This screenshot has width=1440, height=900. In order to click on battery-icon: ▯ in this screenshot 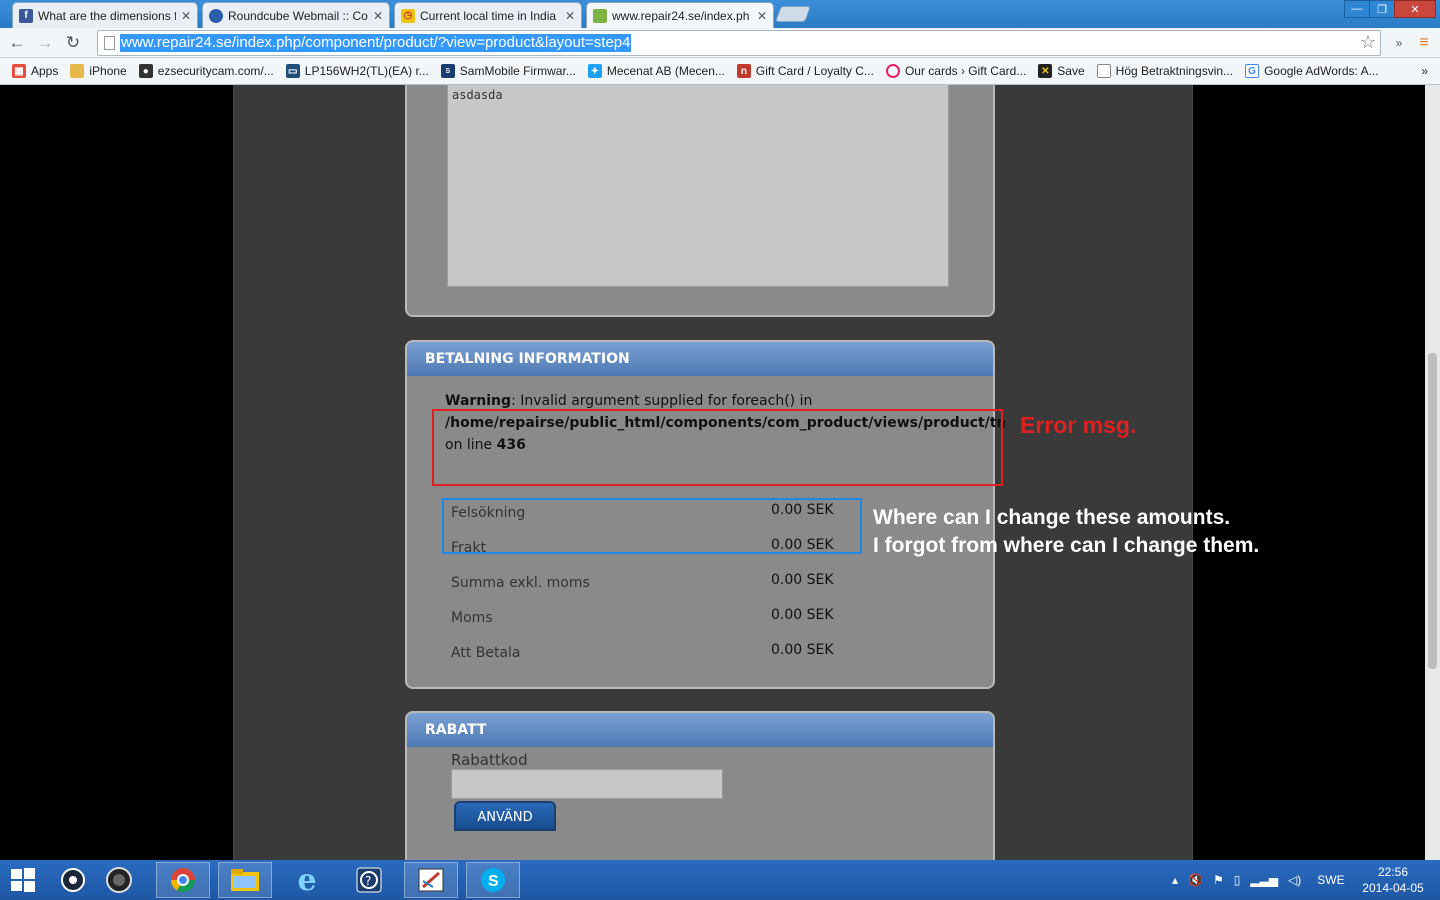, I will do `click(1237, 880)`.